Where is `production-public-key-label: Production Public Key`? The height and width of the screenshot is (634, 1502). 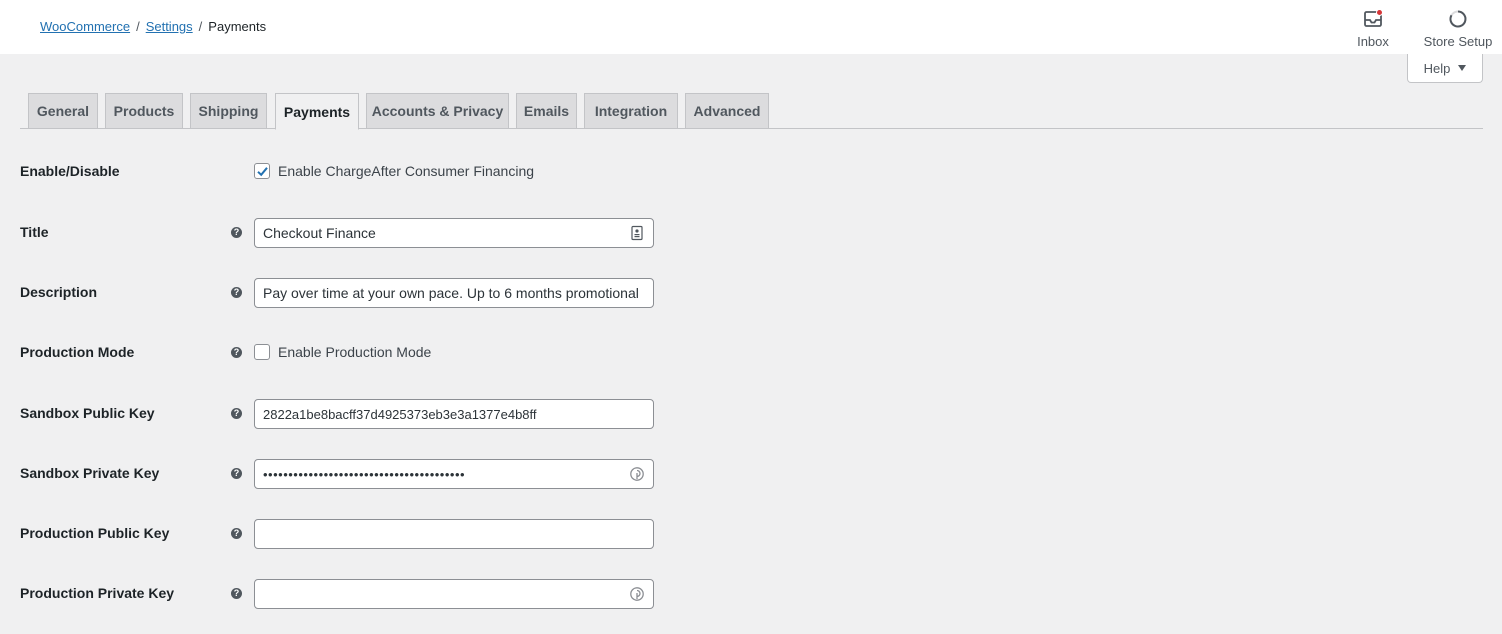 production-public-key-label: Production Public Key is located at coordinates (95, 533).